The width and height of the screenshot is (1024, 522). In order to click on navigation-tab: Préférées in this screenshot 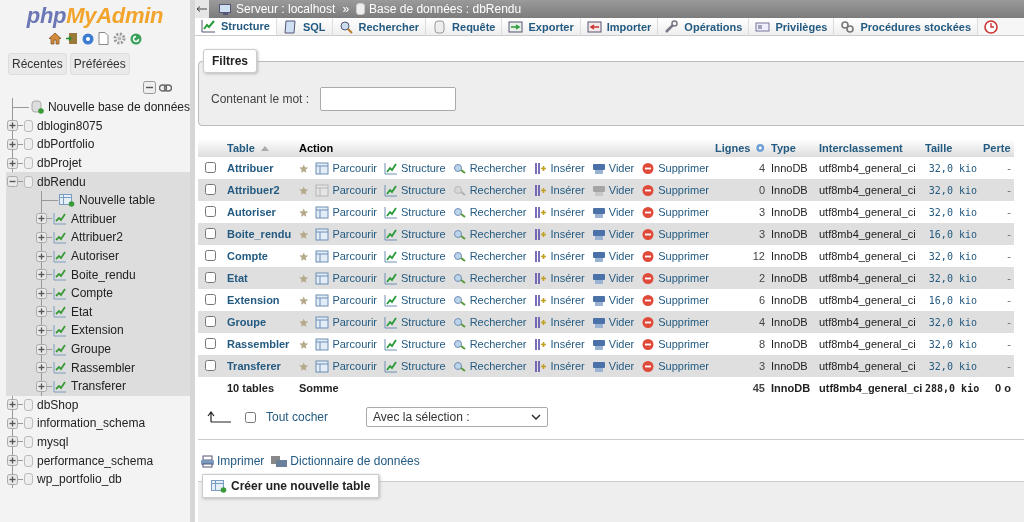, I will do `click(99, 64)`.